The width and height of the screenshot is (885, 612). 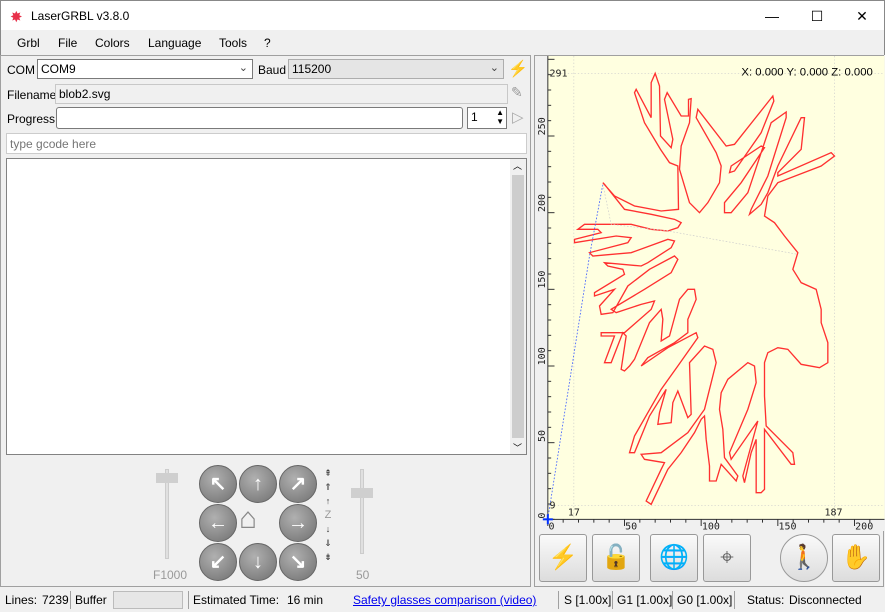 What do you see at coordinates (542, 203) in the screenshot?
I see `y-tick-label: 200` at bounding box center [542, 203].